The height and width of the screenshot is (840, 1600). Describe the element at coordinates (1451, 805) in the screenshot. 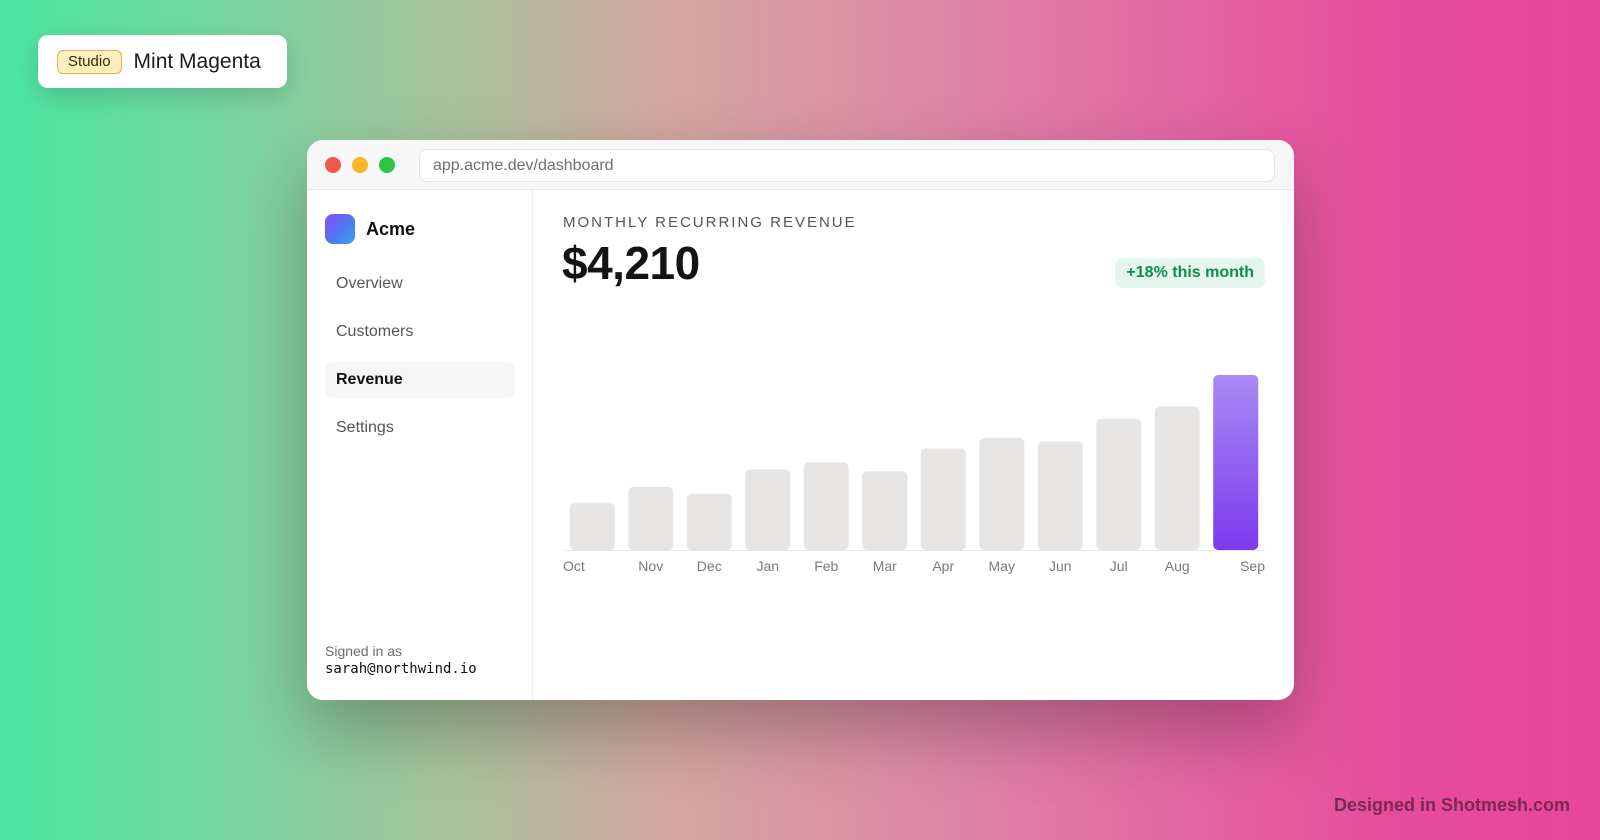

I see `footer-credit: Designed in Shotmesh.com` at that location.